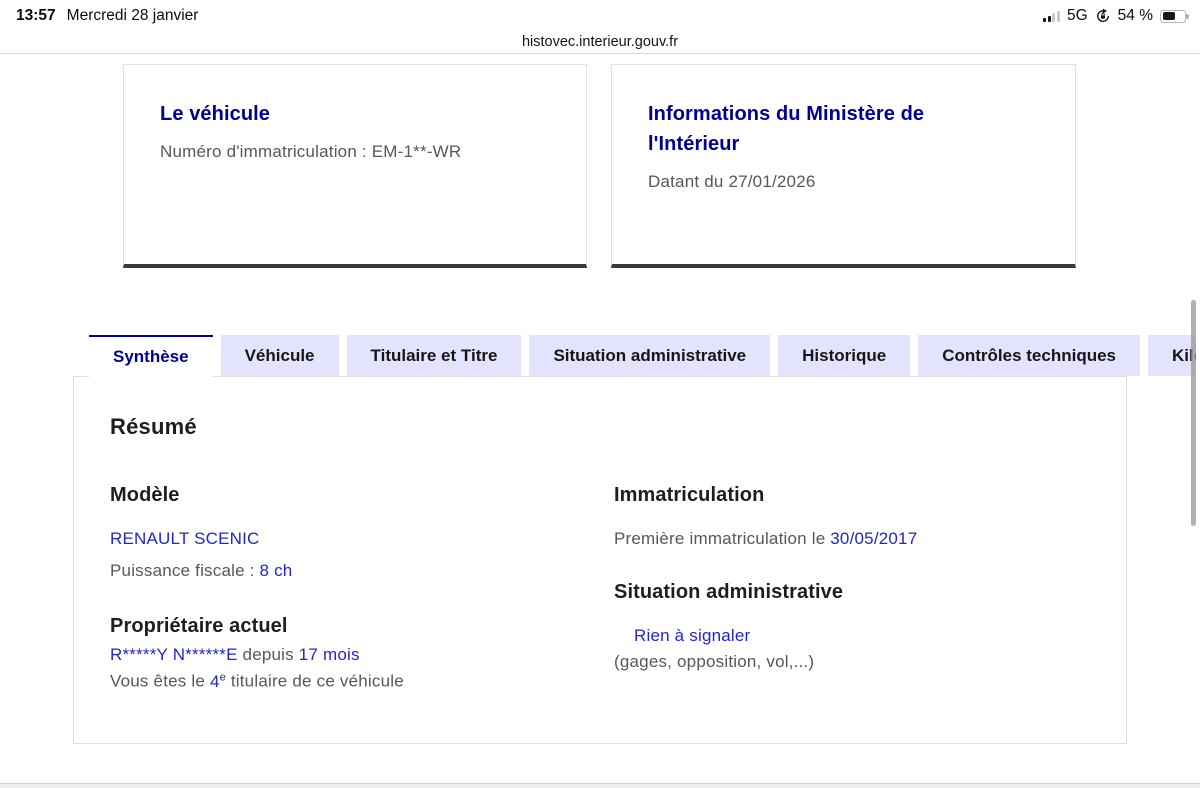 The height and width of the screenshot is (788, 1200). What do you see at coordinates (692, 635) in the screenshot?
I see `admin-status-value: Rien à signaler` at bounding box center [692, 635].